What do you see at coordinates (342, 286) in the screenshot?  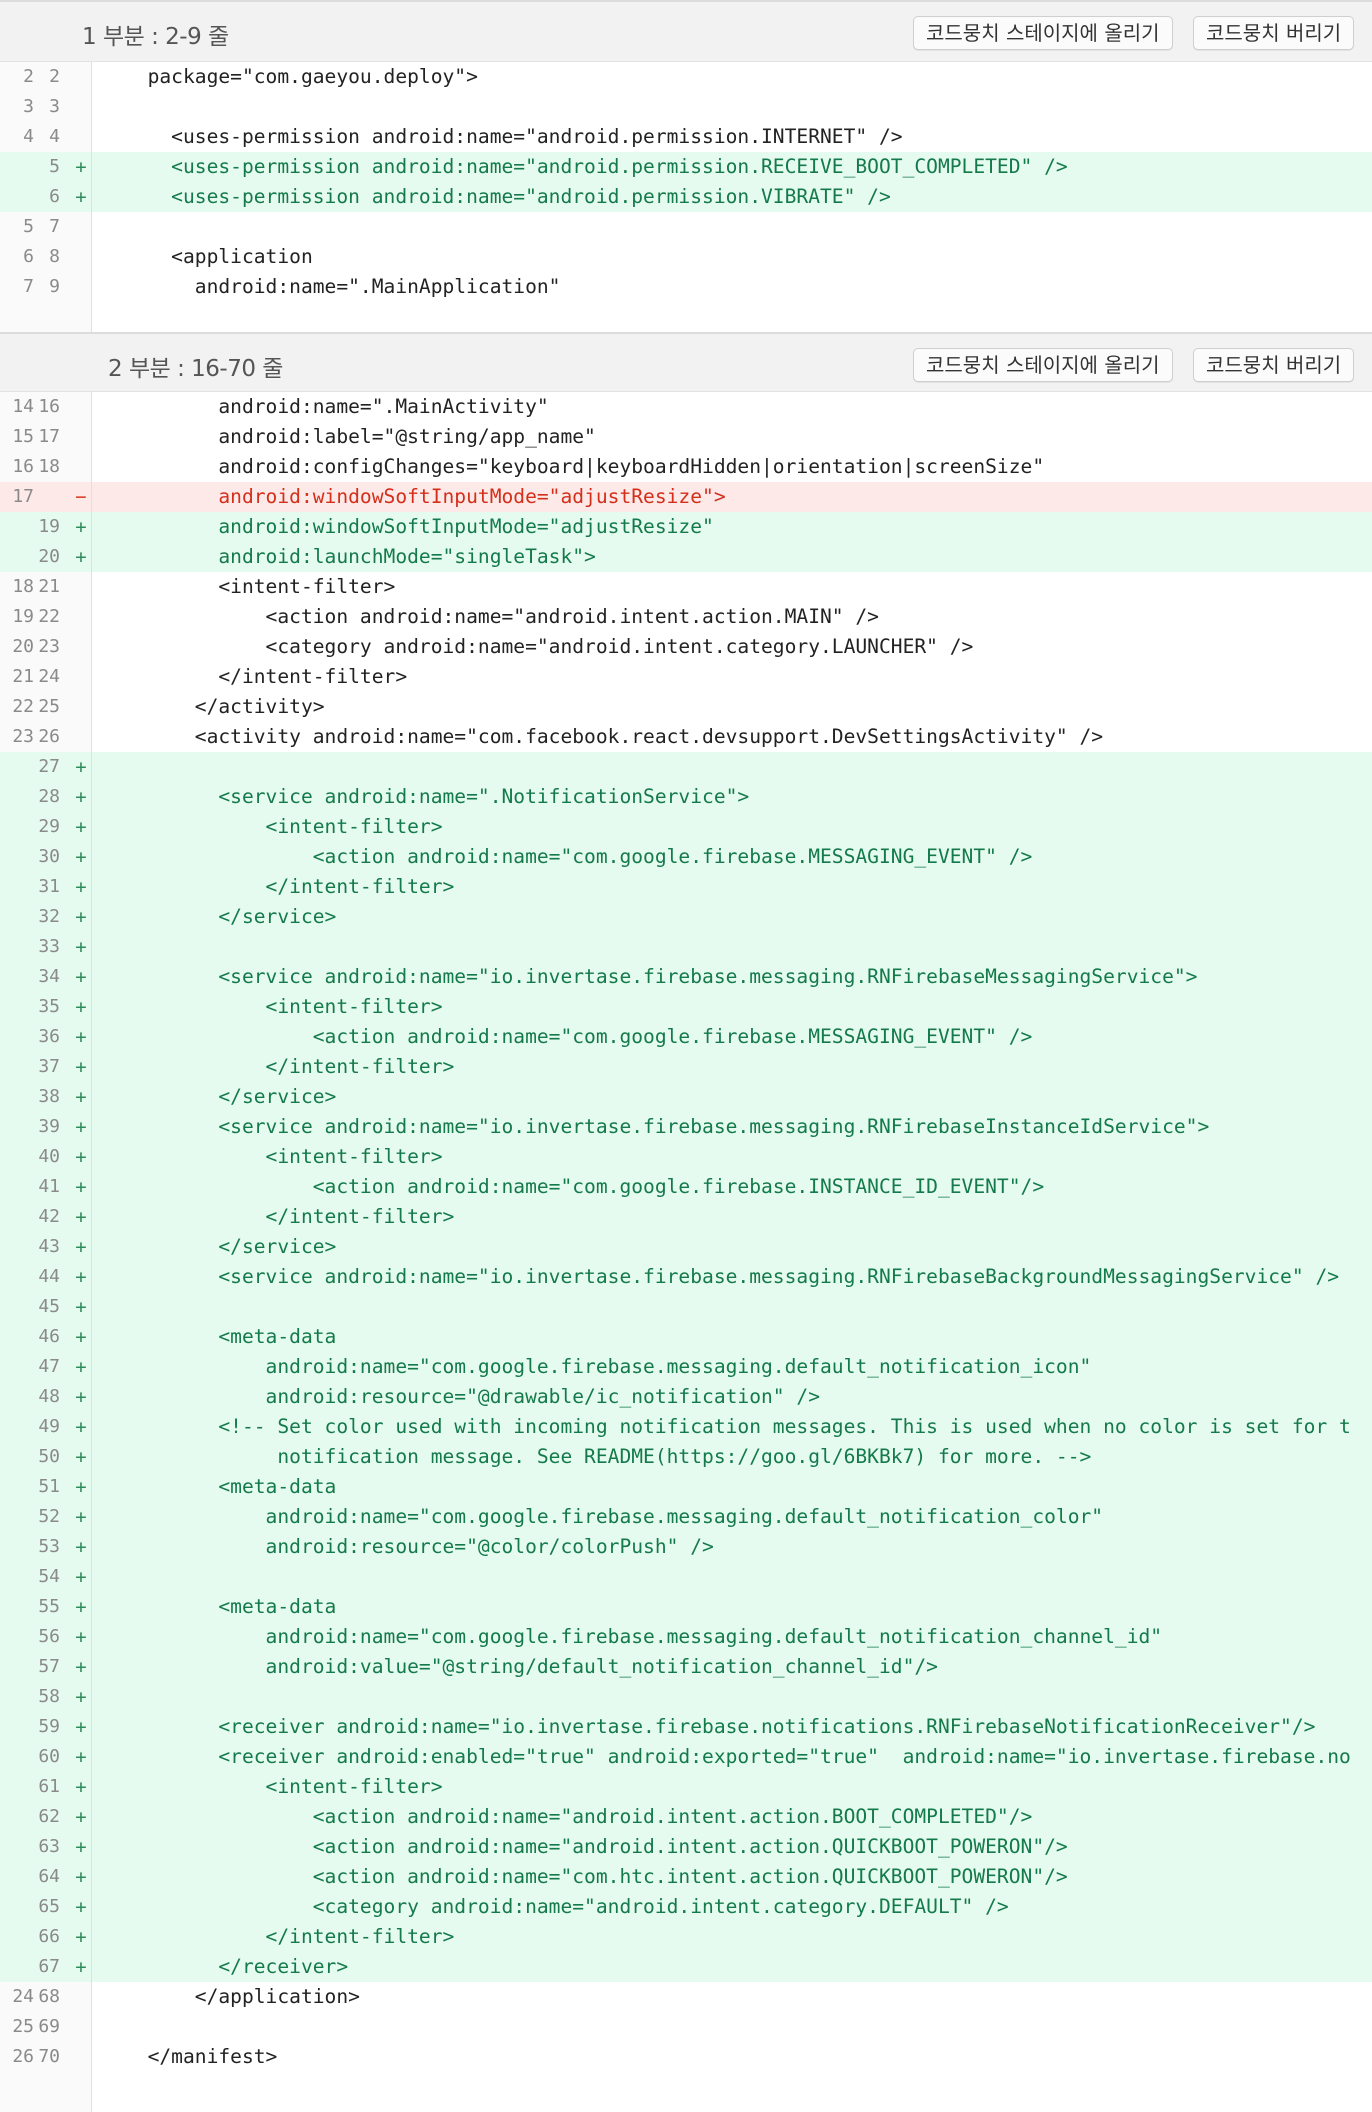 I see `code-text: android:name=".MainApplication"` at bounding box center [342, 286].